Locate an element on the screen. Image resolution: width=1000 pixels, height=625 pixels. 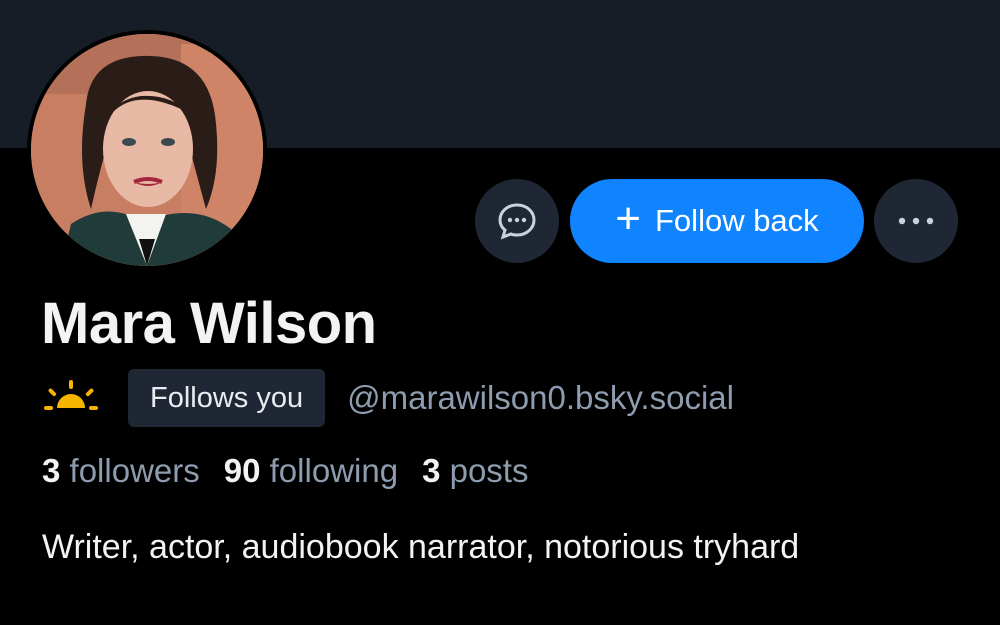
avatar-ring is located at coordinates (147, 150).